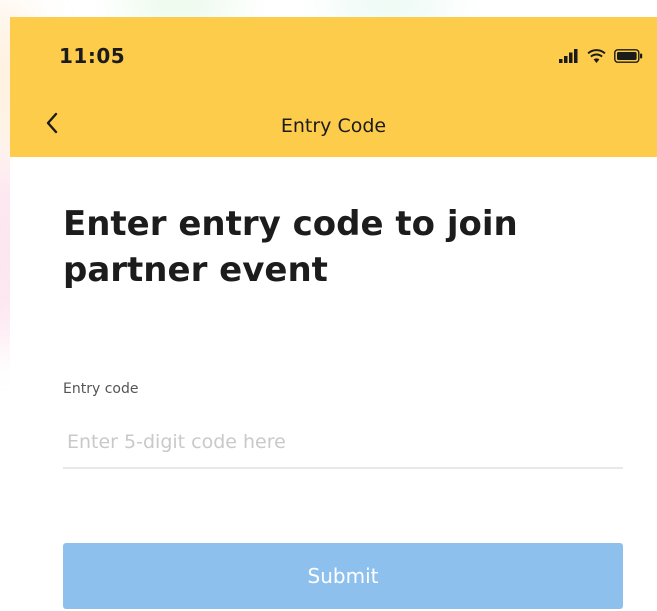  What do you see at coordinates (596, 57) in the screenshot?
I see `wifi-icon` at bounding box center [596, 57].